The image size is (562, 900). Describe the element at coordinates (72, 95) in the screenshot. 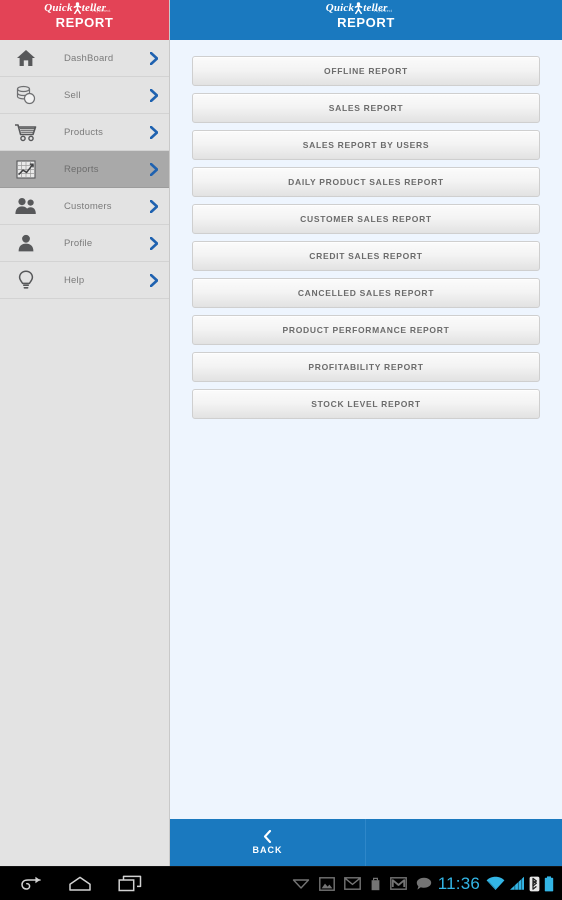

I see `sidebar-item-label: Sell` at that location.